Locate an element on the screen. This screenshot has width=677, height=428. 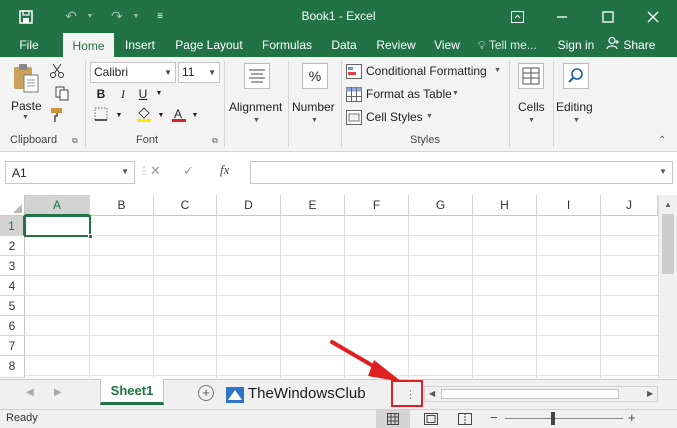
cell-styles-button: Cell Styles ▼ is located at coordinates (391, 117).